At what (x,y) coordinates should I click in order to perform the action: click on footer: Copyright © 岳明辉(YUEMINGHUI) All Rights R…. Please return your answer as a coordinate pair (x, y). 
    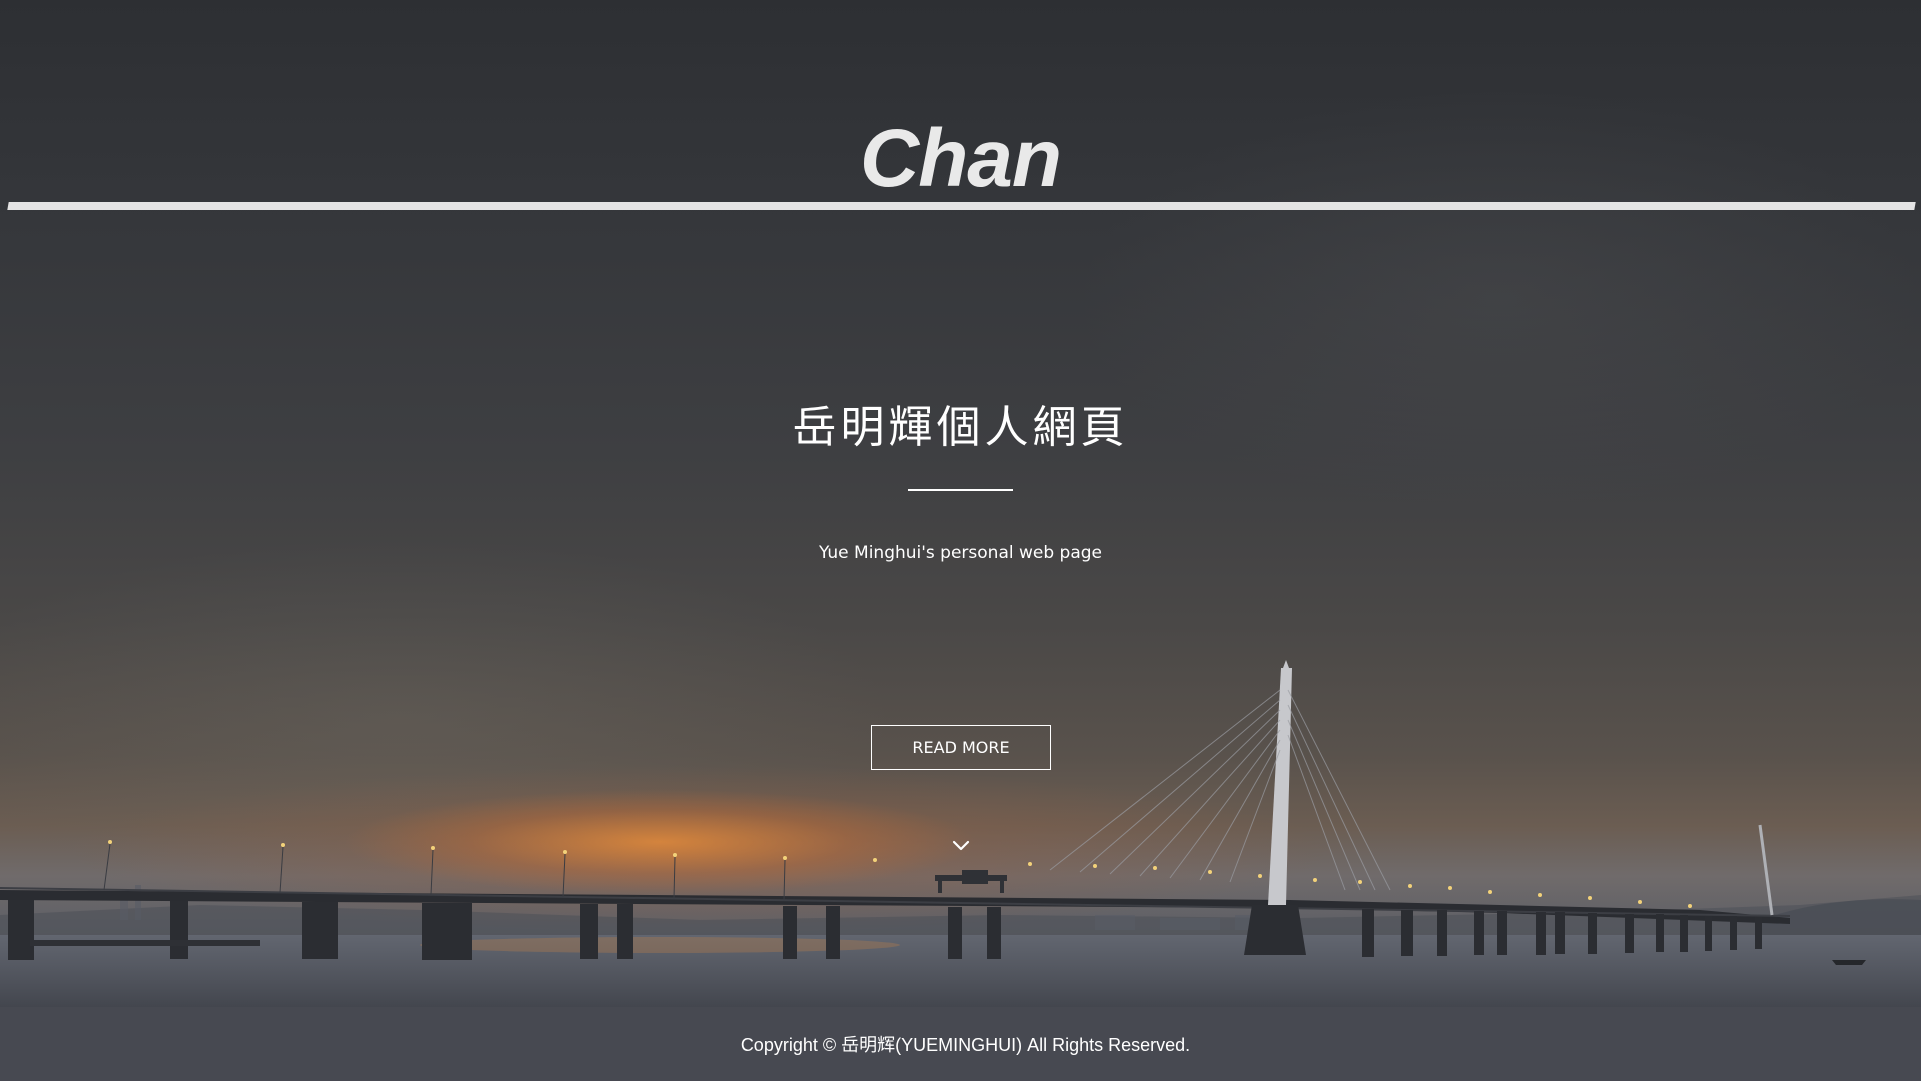
    Looking at the image, I should click on (960, 1044).